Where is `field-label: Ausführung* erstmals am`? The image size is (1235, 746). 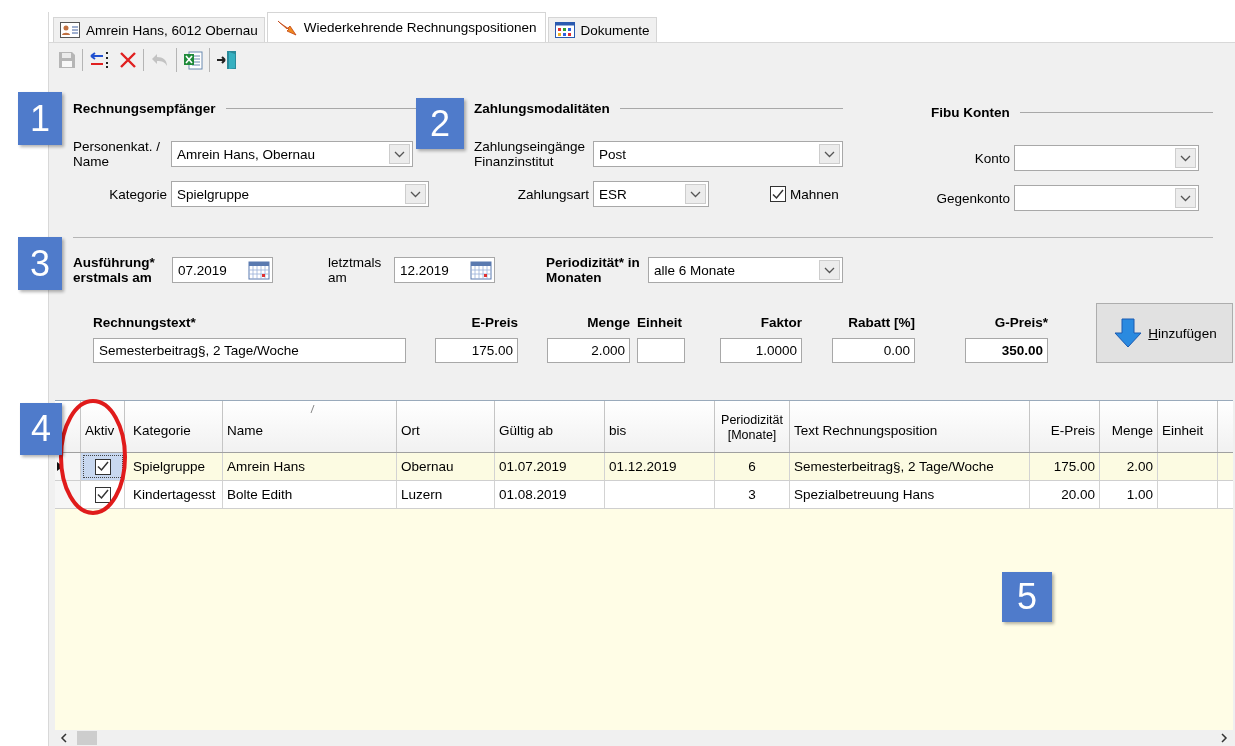
field-label: Ausführung* erstmals am is located at coordinates (114, 270).